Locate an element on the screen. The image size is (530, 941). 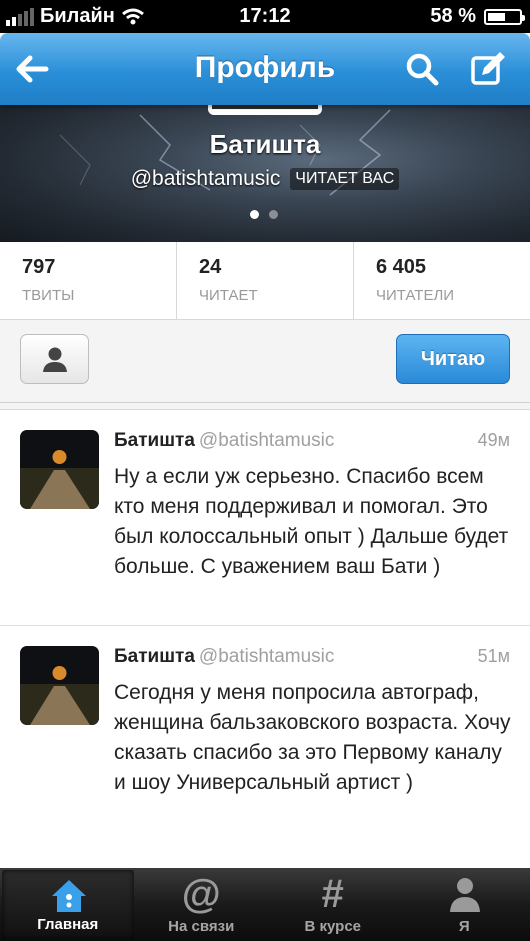
tab-connect: @ На связи is located at coordinates (202, 904).